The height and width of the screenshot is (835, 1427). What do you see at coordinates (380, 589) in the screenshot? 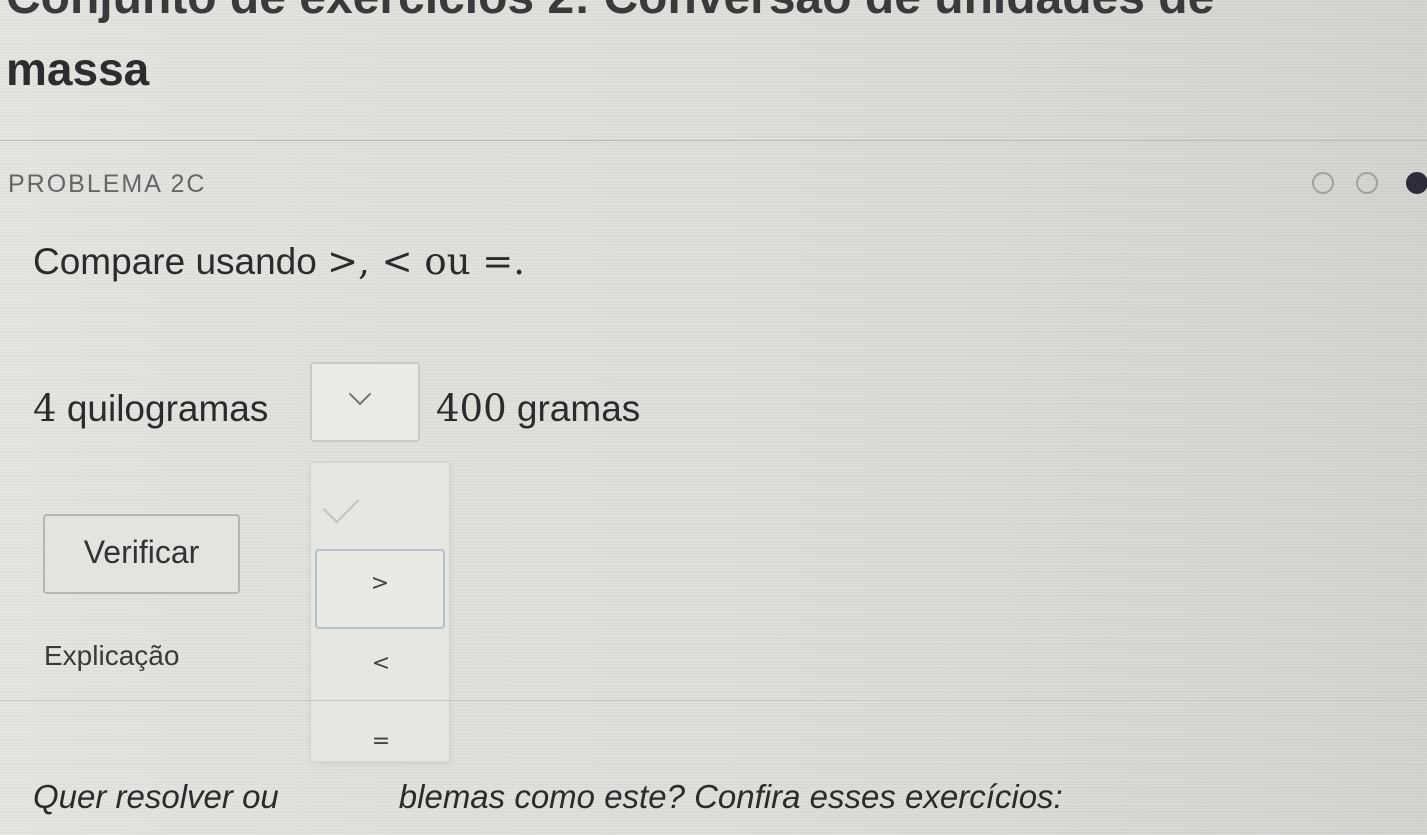
I see `option-greater-than: >` at bounding box center [380, 589].